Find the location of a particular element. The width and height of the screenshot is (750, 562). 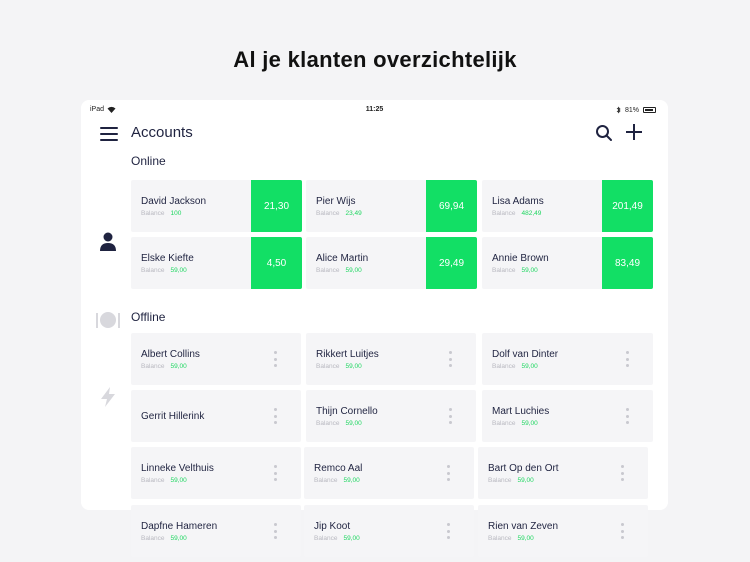

bluetooth-icon is located at coordinates (618, 110).